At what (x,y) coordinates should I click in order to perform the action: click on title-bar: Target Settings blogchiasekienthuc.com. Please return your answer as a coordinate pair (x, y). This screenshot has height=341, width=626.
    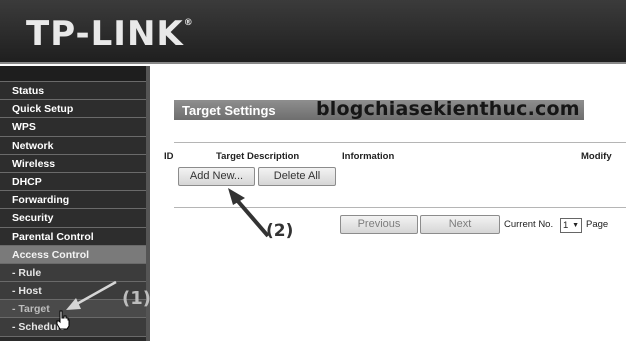
    Looking at the image, I should click on (379, 109).